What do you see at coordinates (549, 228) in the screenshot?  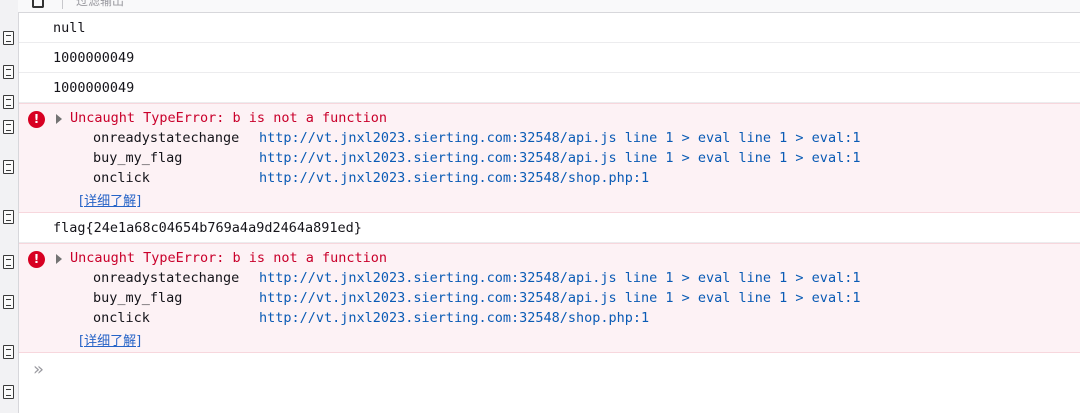 I see `log-row: flag{24e1a68c04654b769a4a9d2464a891ed}` at bounding box center [549, 228].